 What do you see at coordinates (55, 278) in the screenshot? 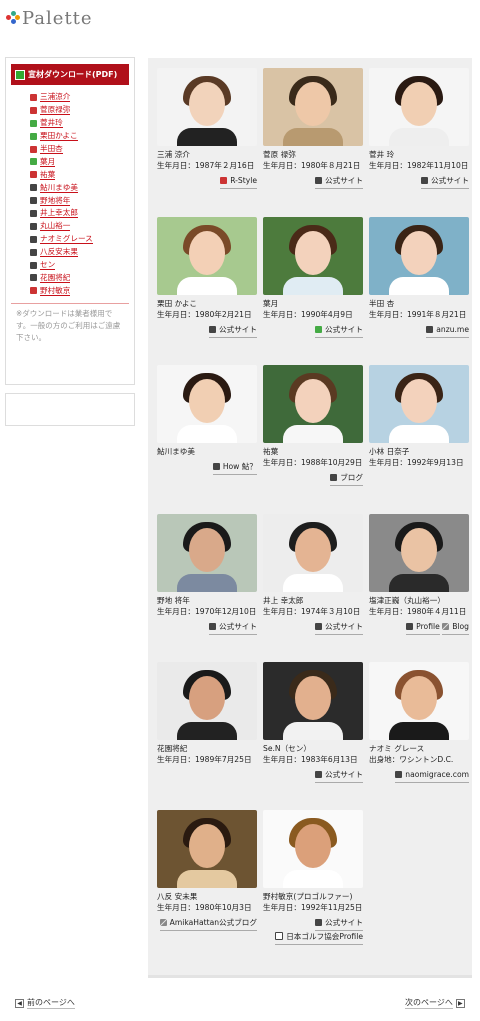
I see `download-link: 花園将紀` at bounding box center [55, 278].